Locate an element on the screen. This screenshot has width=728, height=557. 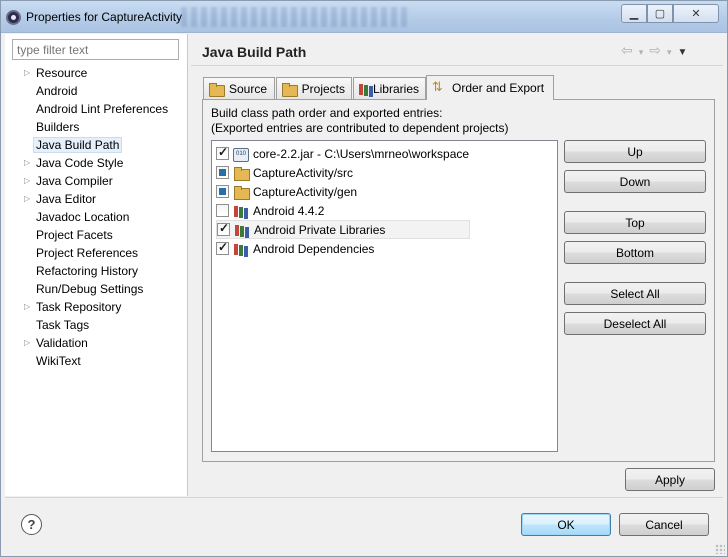
sidebar-item-java-build-path: Java Build Path is located at coordinates (96, 145).